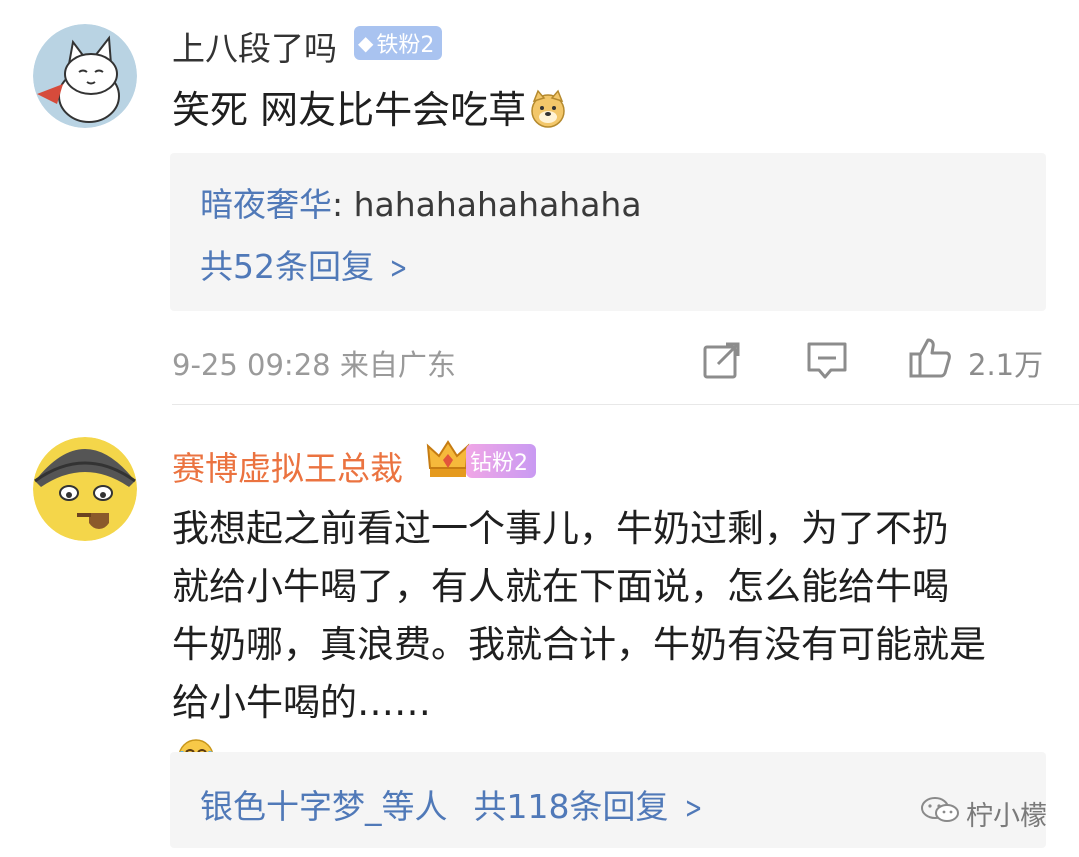  Describe the element at coordinates (579, 644) in the screenshot. I see `comment-line: 牛奶哪，真浪费。我就合计，牛奶有没有可能就是` at that location.